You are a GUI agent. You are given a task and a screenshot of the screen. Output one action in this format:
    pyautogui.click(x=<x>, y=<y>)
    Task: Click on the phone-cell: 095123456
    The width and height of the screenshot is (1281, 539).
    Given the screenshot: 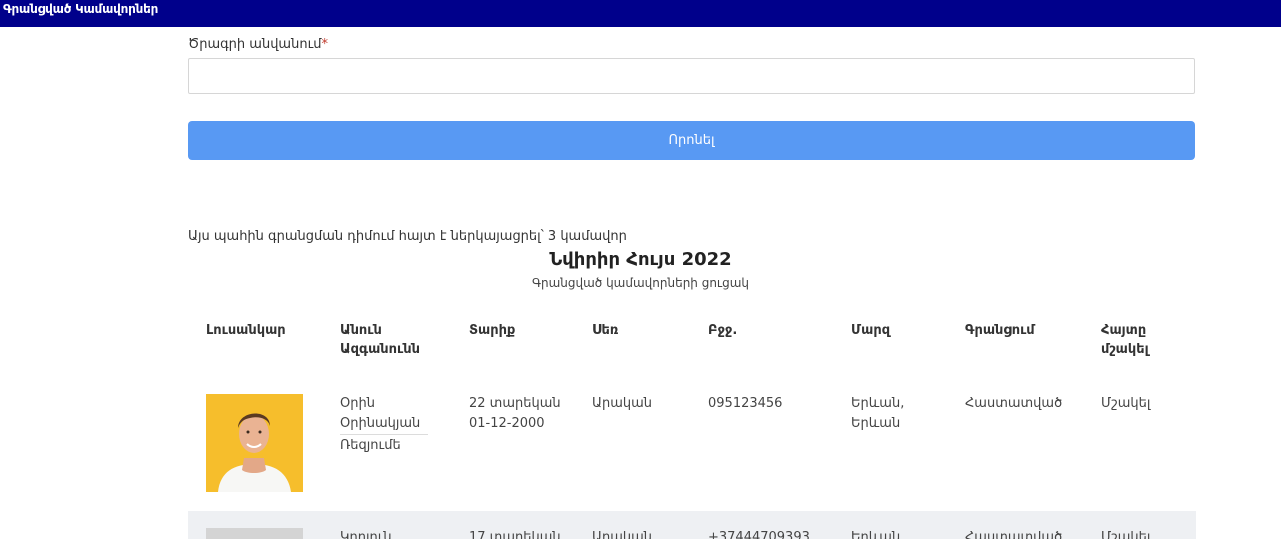 What is the action you would take?
    pyautogui.click(x=745, y=403)
    